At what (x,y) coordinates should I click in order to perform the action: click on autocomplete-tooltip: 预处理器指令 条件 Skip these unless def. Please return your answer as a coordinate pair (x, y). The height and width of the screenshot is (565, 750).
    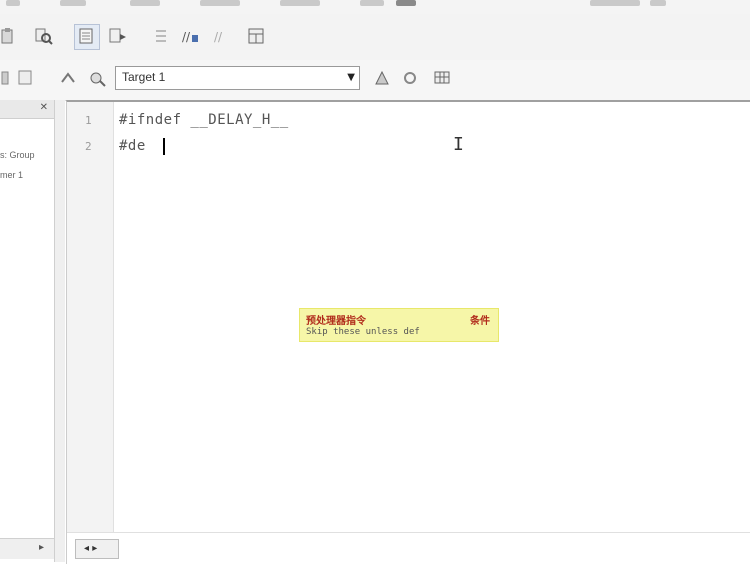
    Looking at the image, I should click on (399, 325).